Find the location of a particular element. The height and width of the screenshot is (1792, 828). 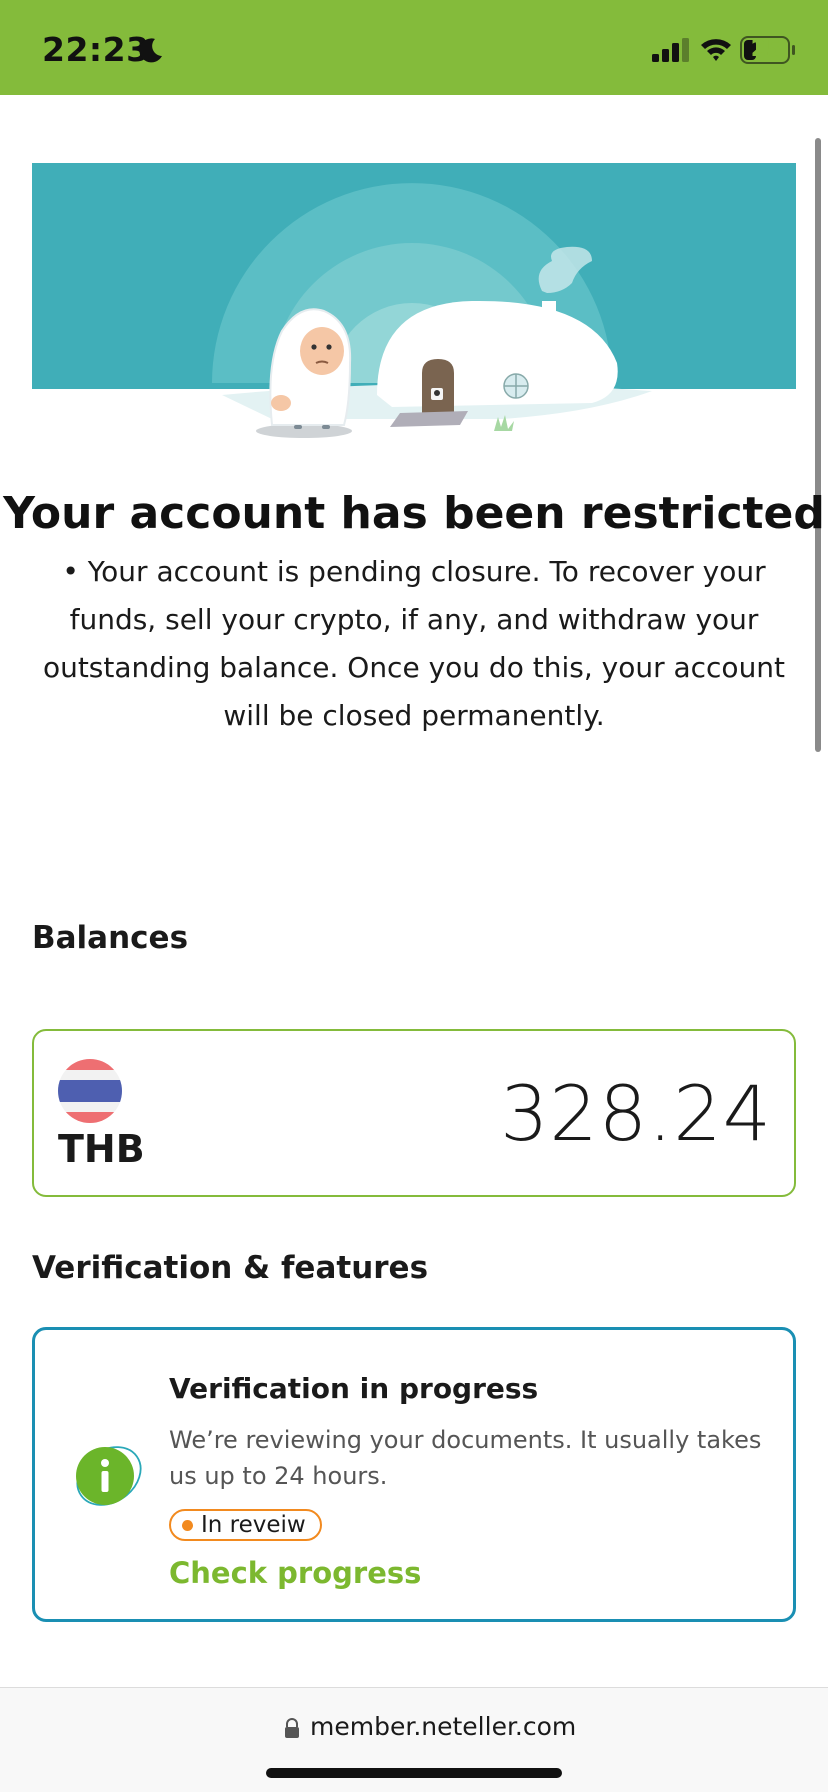

balance-amount: 328.24 is located at coordinates (636, 1113).